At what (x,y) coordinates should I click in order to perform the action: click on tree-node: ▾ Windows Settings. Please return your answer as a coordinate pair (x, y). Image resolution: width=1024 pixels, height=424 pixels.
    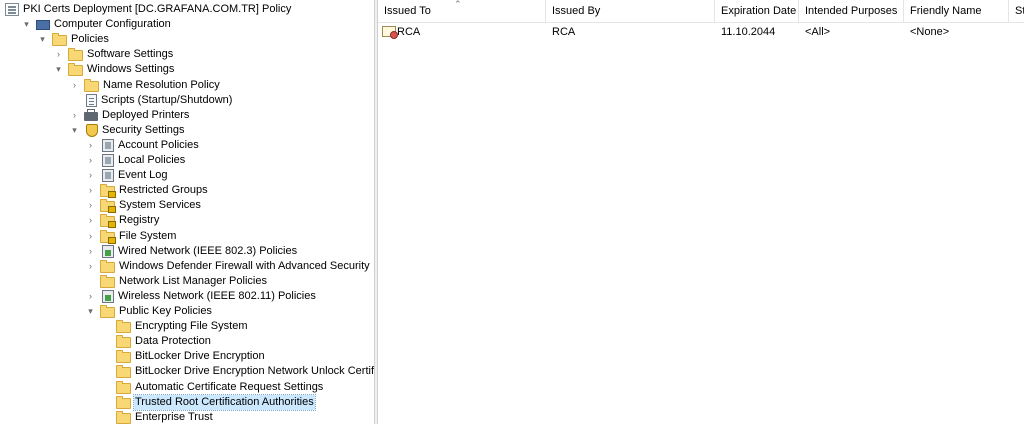
    Looking at the image, I should click on (114, 69).